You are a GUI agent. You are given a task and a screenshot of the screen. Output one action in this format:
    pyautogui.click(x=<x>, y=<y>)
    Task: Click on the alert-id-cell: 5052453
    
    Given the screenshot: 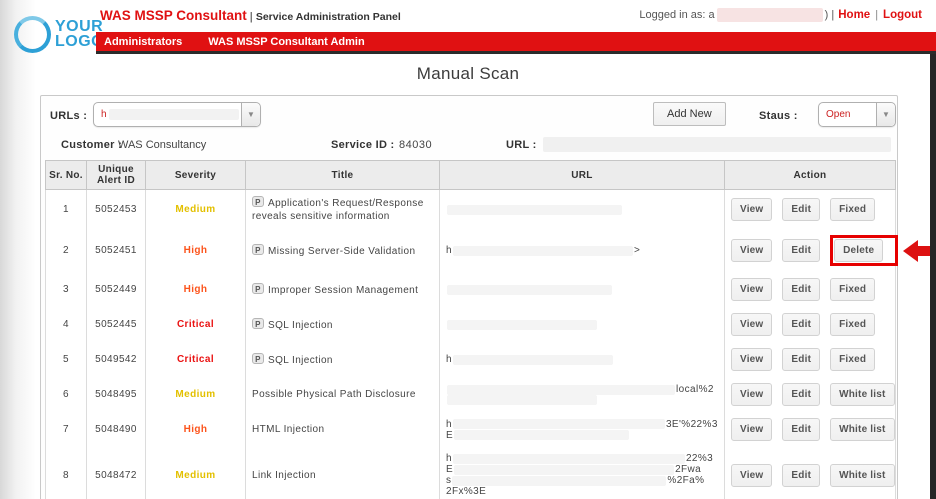 What is the action you would take?
    pyautogui.click(x=116, y=209)
    